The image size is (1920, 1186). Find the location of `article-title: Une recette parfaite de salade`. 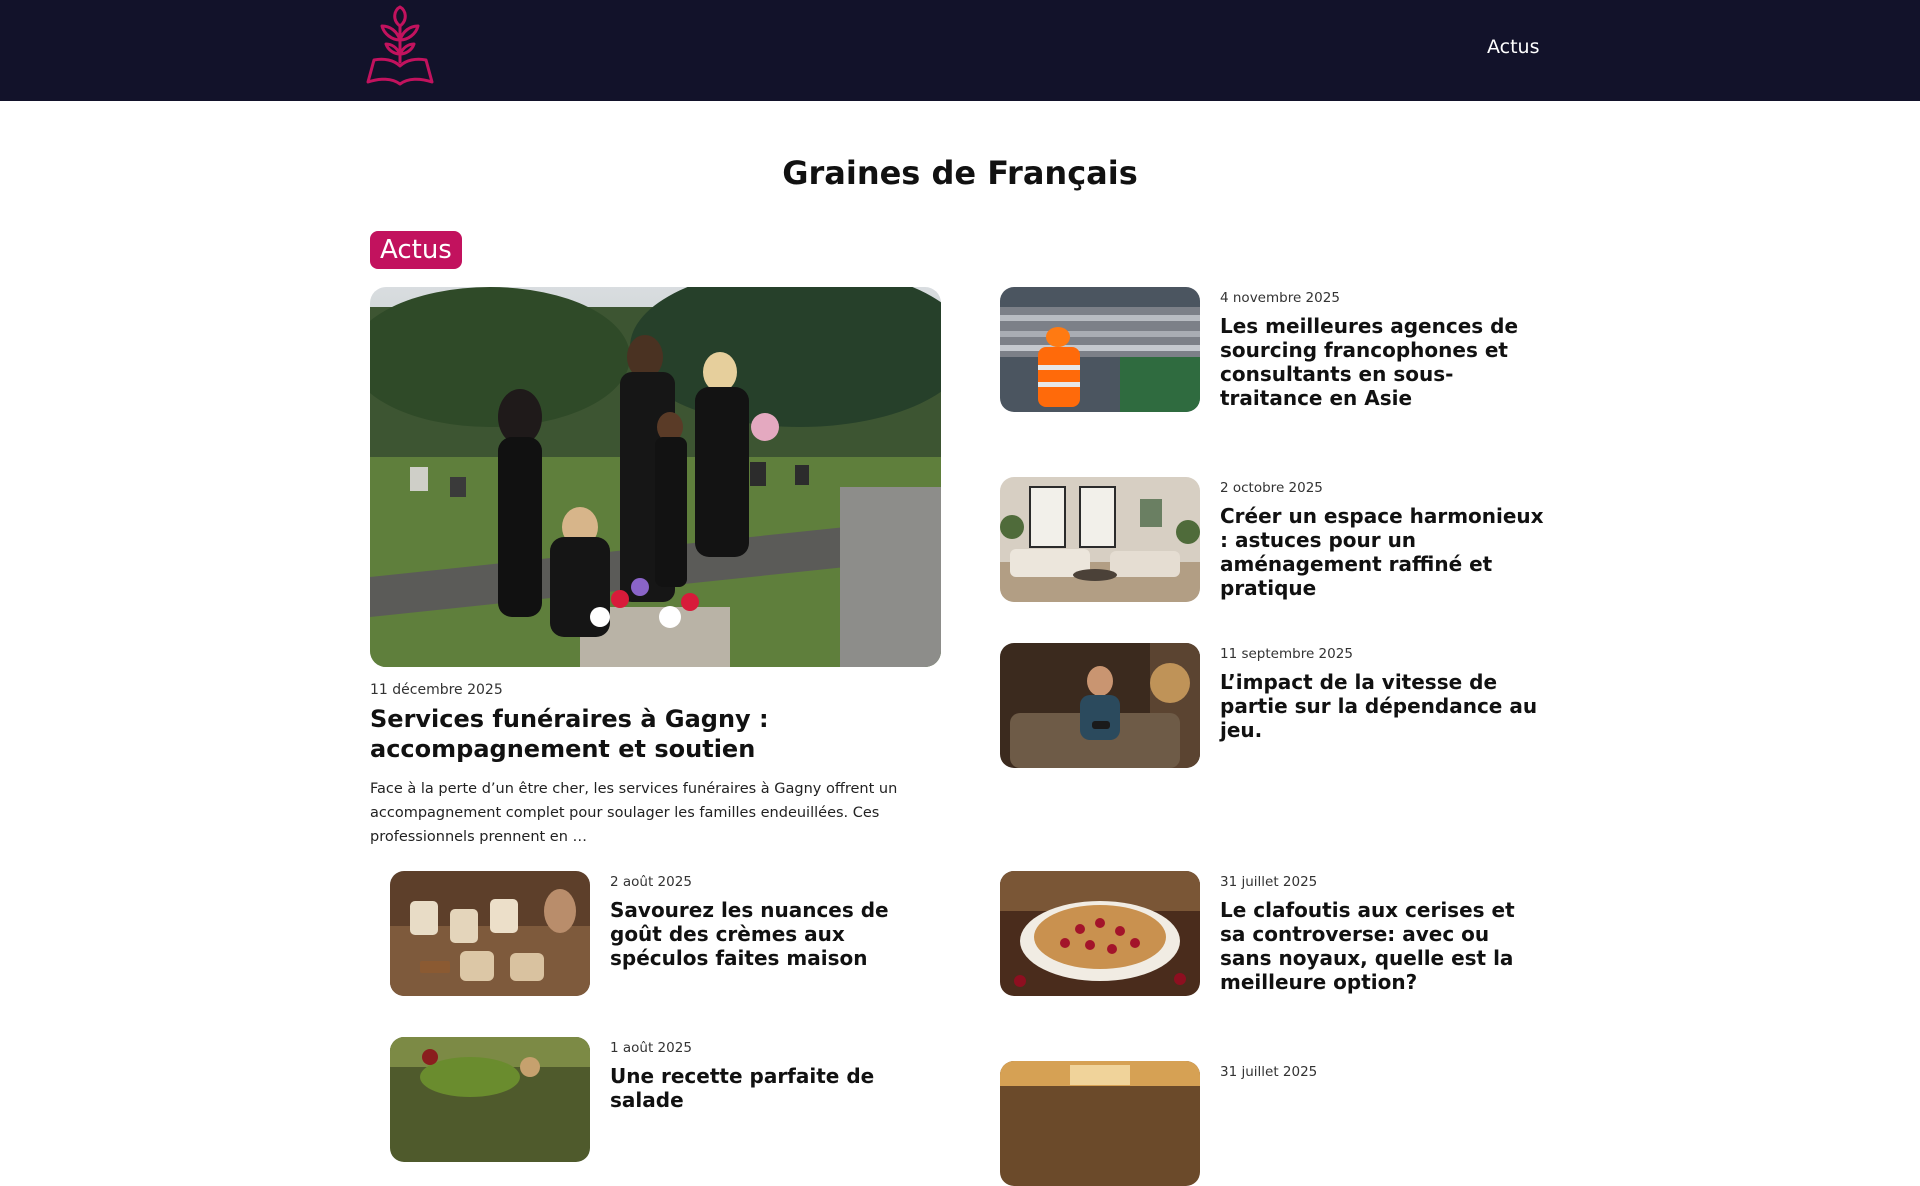

article-title: Une recette parfaite de salade is located at coordinates (772, 1088).